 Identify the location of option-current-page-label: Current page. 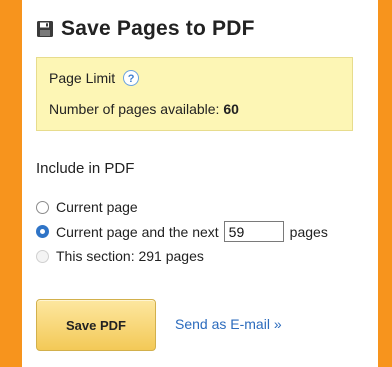
(97, 207).